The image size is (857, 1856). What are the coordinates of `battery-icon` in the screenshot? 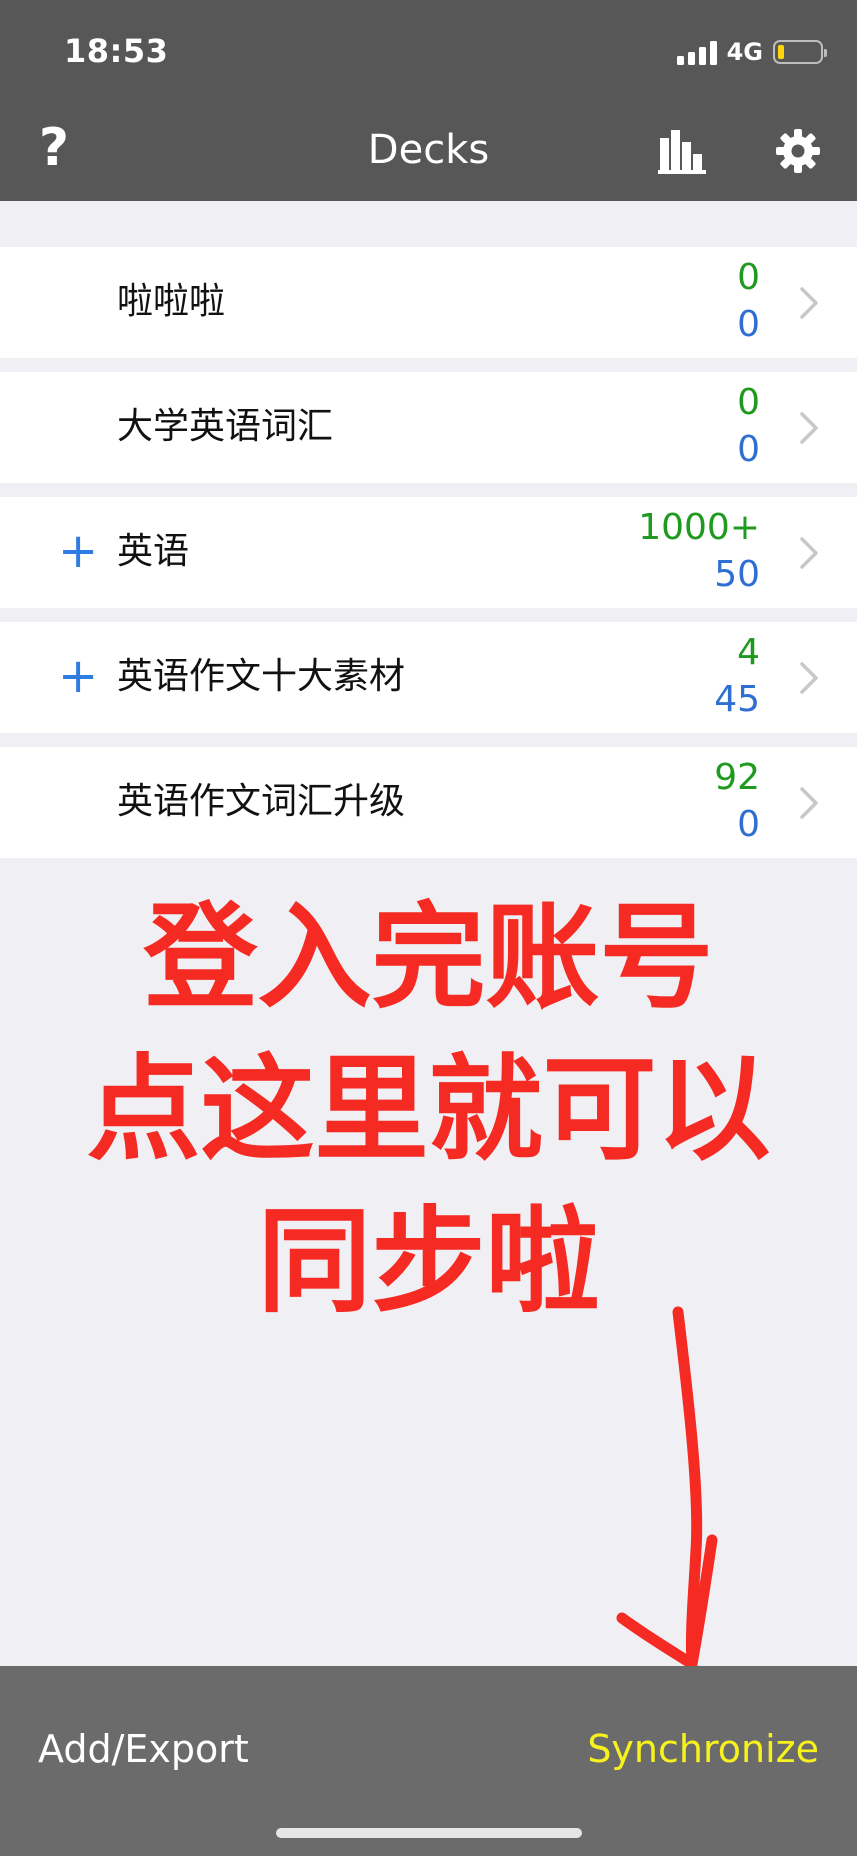 It's located at (800, 52).